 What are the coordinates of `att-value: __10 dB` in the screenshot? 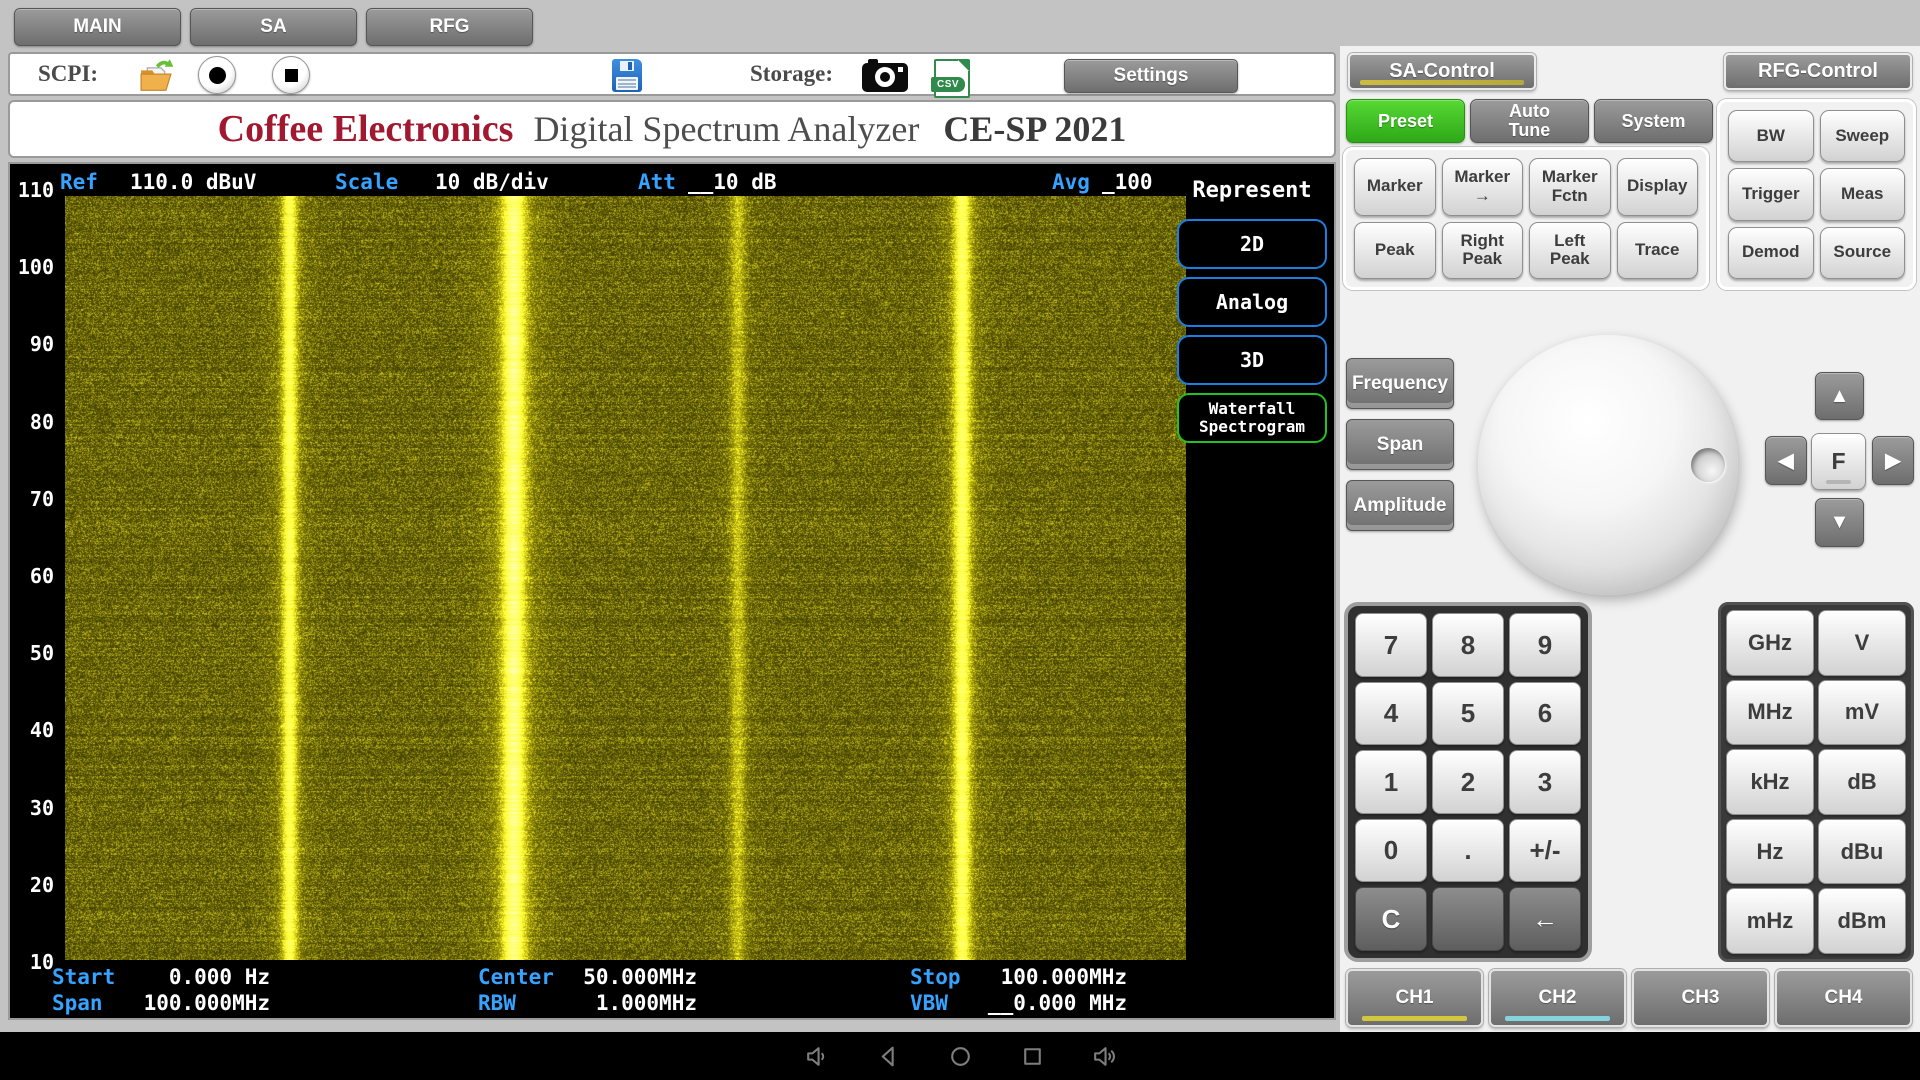 It's located at (732, 182).